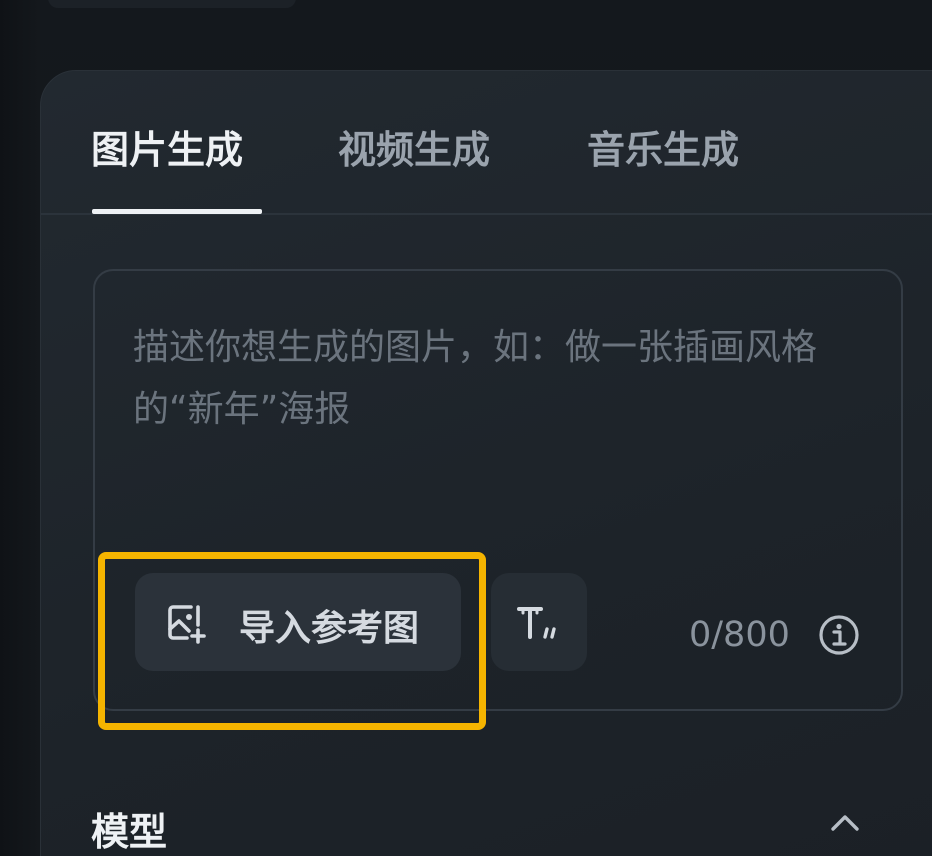 This screenshot has height=856, width=932. I want to click on model-section-title: 模型, so click(129, 832).